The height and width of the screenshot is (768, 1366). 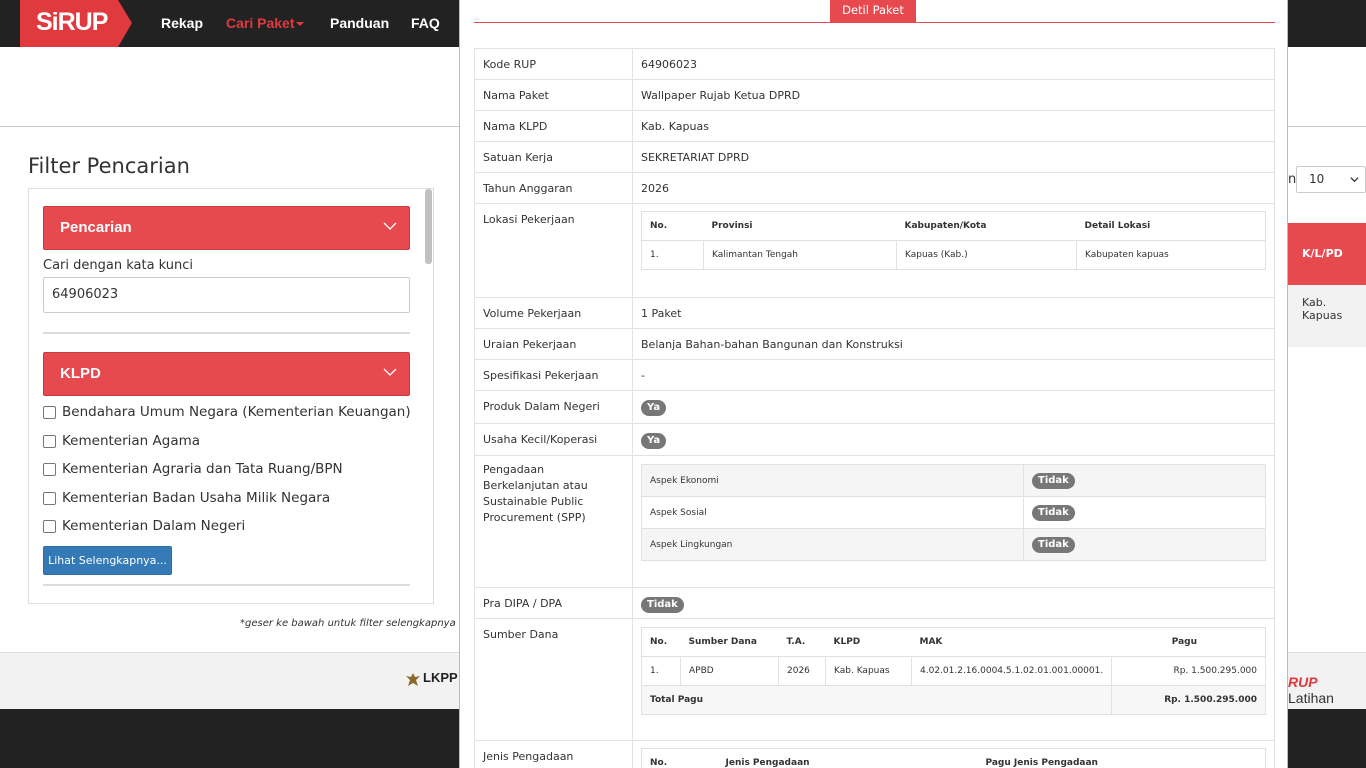 What do you see at coordinates (425, 23) in the screenshot?
I see `nav-faq: FAQ` at bounding box center [425, 23].